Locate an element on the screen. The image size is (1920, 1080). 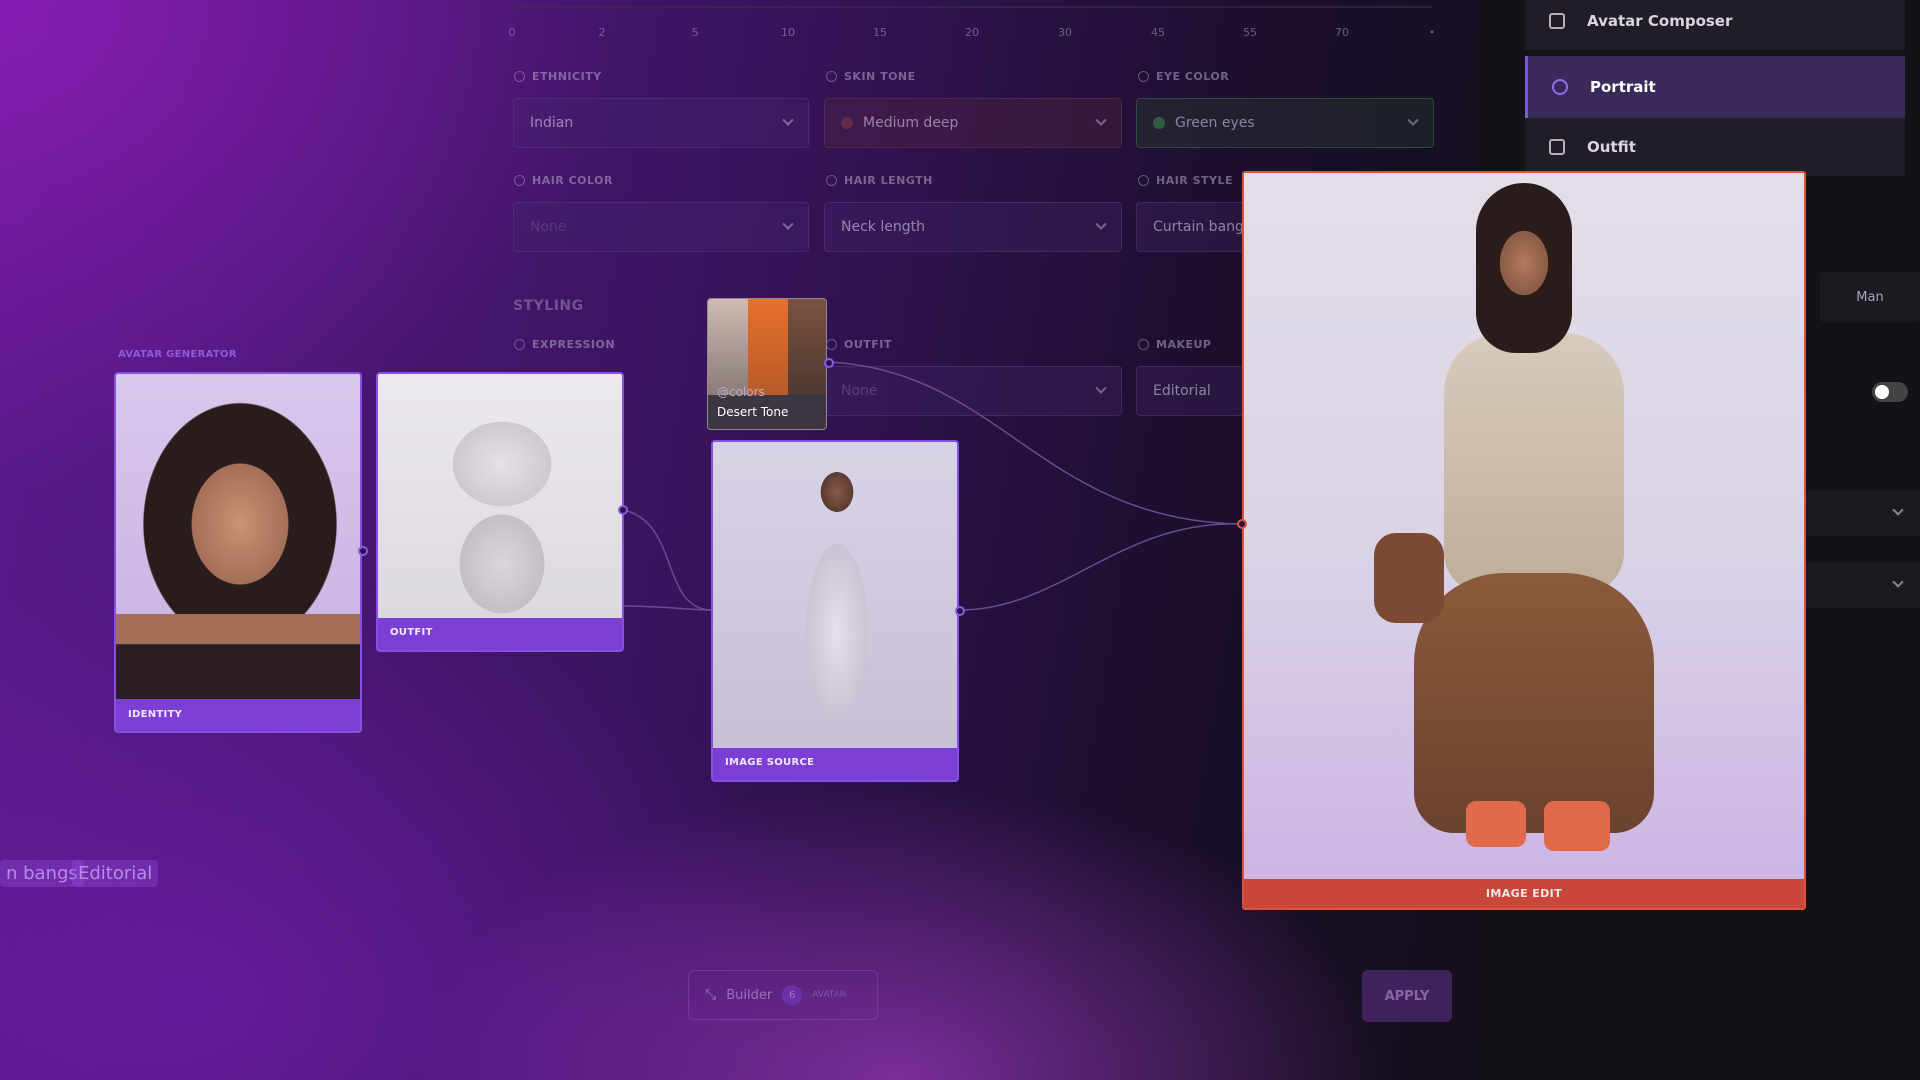
builder-avatar-label: AVATAR is located at coordinates (829, 995).